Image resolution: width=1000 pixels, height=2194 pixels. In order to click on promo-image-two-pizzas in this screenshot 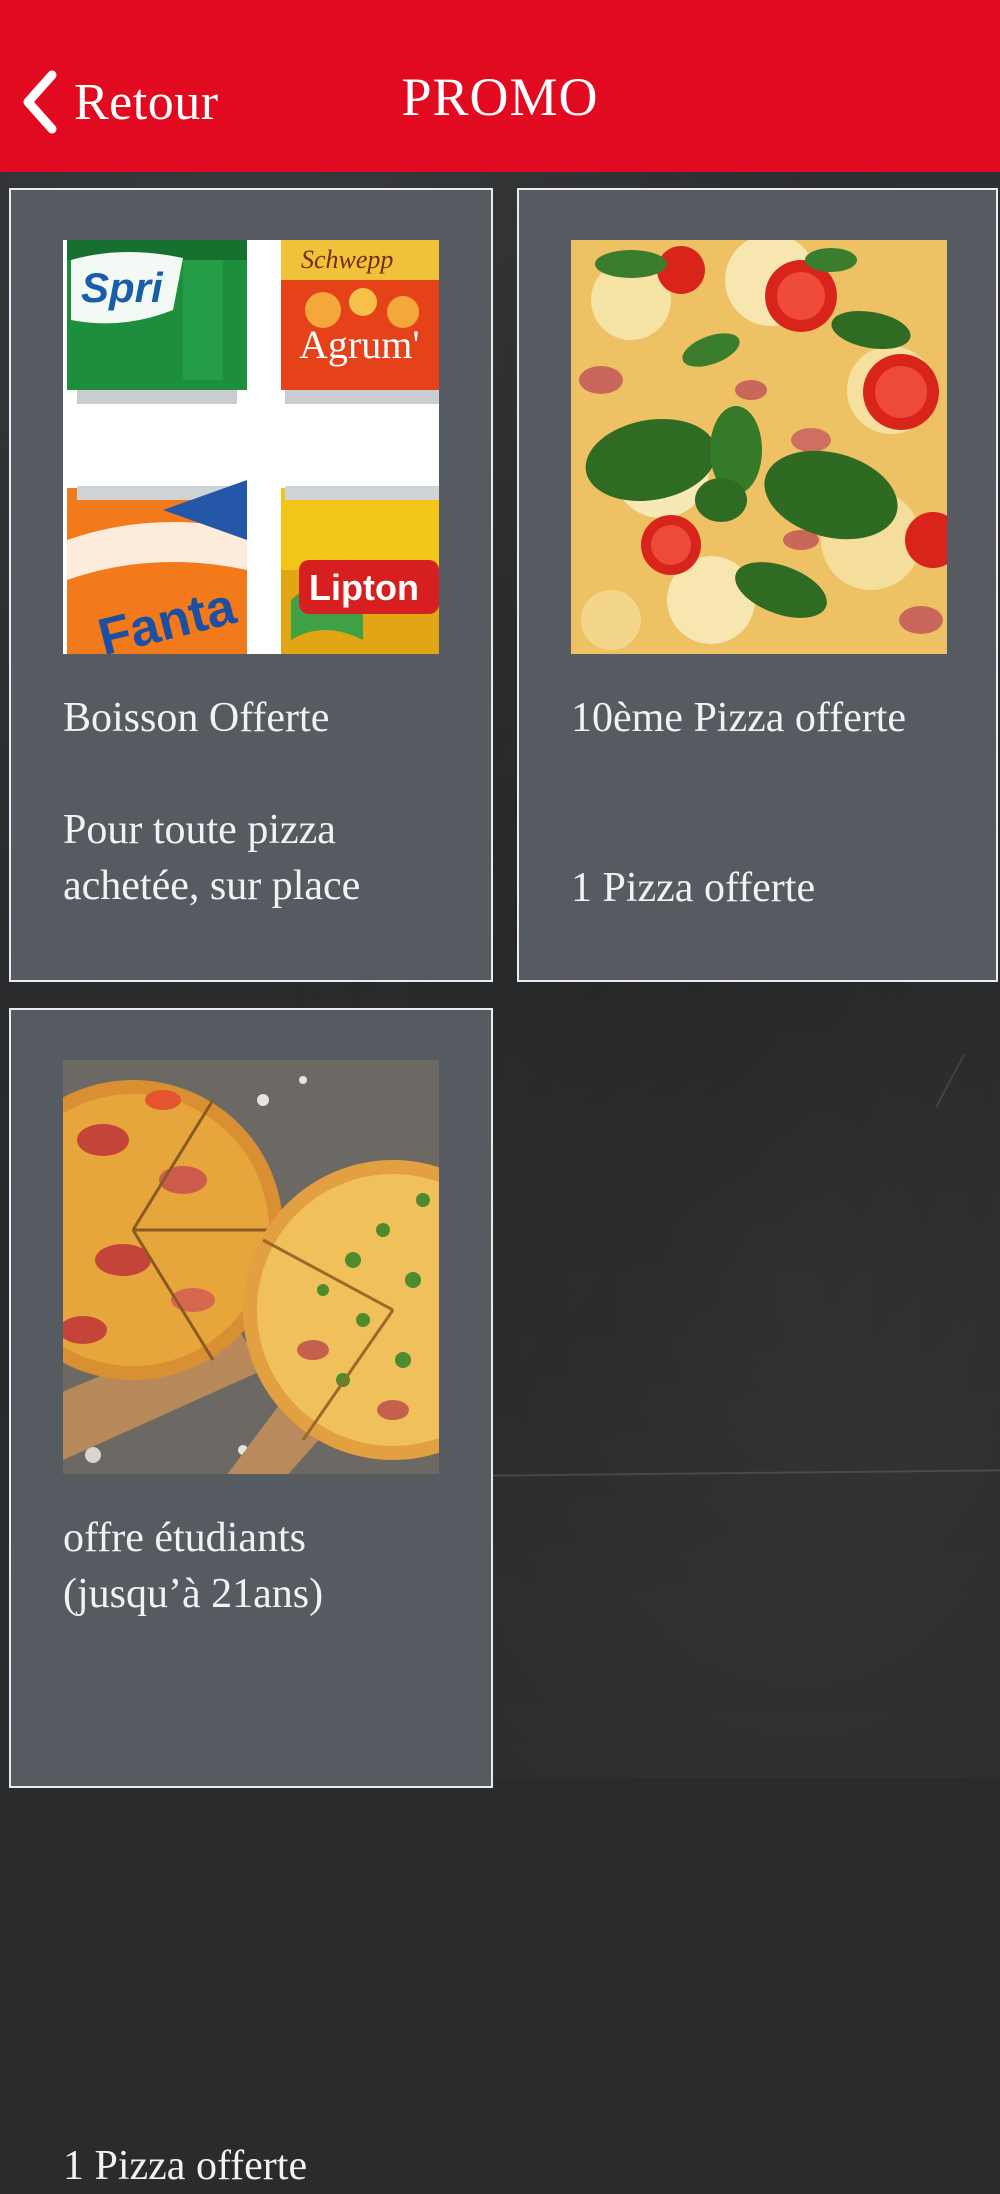, I will do `click(251, 1267)`.